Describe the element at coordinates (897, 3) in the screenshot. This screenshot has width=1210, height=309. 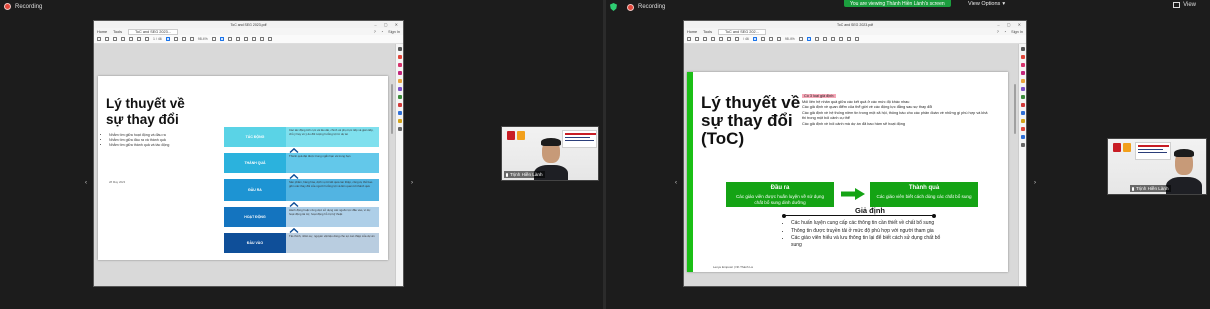
I see `viewing-screen-banner: You are viewing Thành Hiền Lành's screen` at that location.